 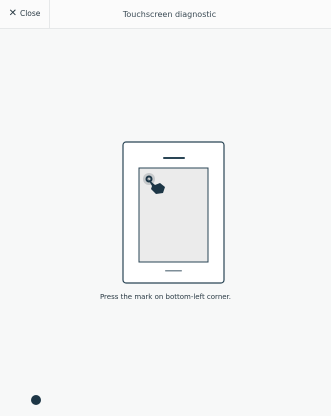 What do you see at coordinates (30, 14) in the screenshot?
I see `close-label: Close` at bounding box center [30, 14].